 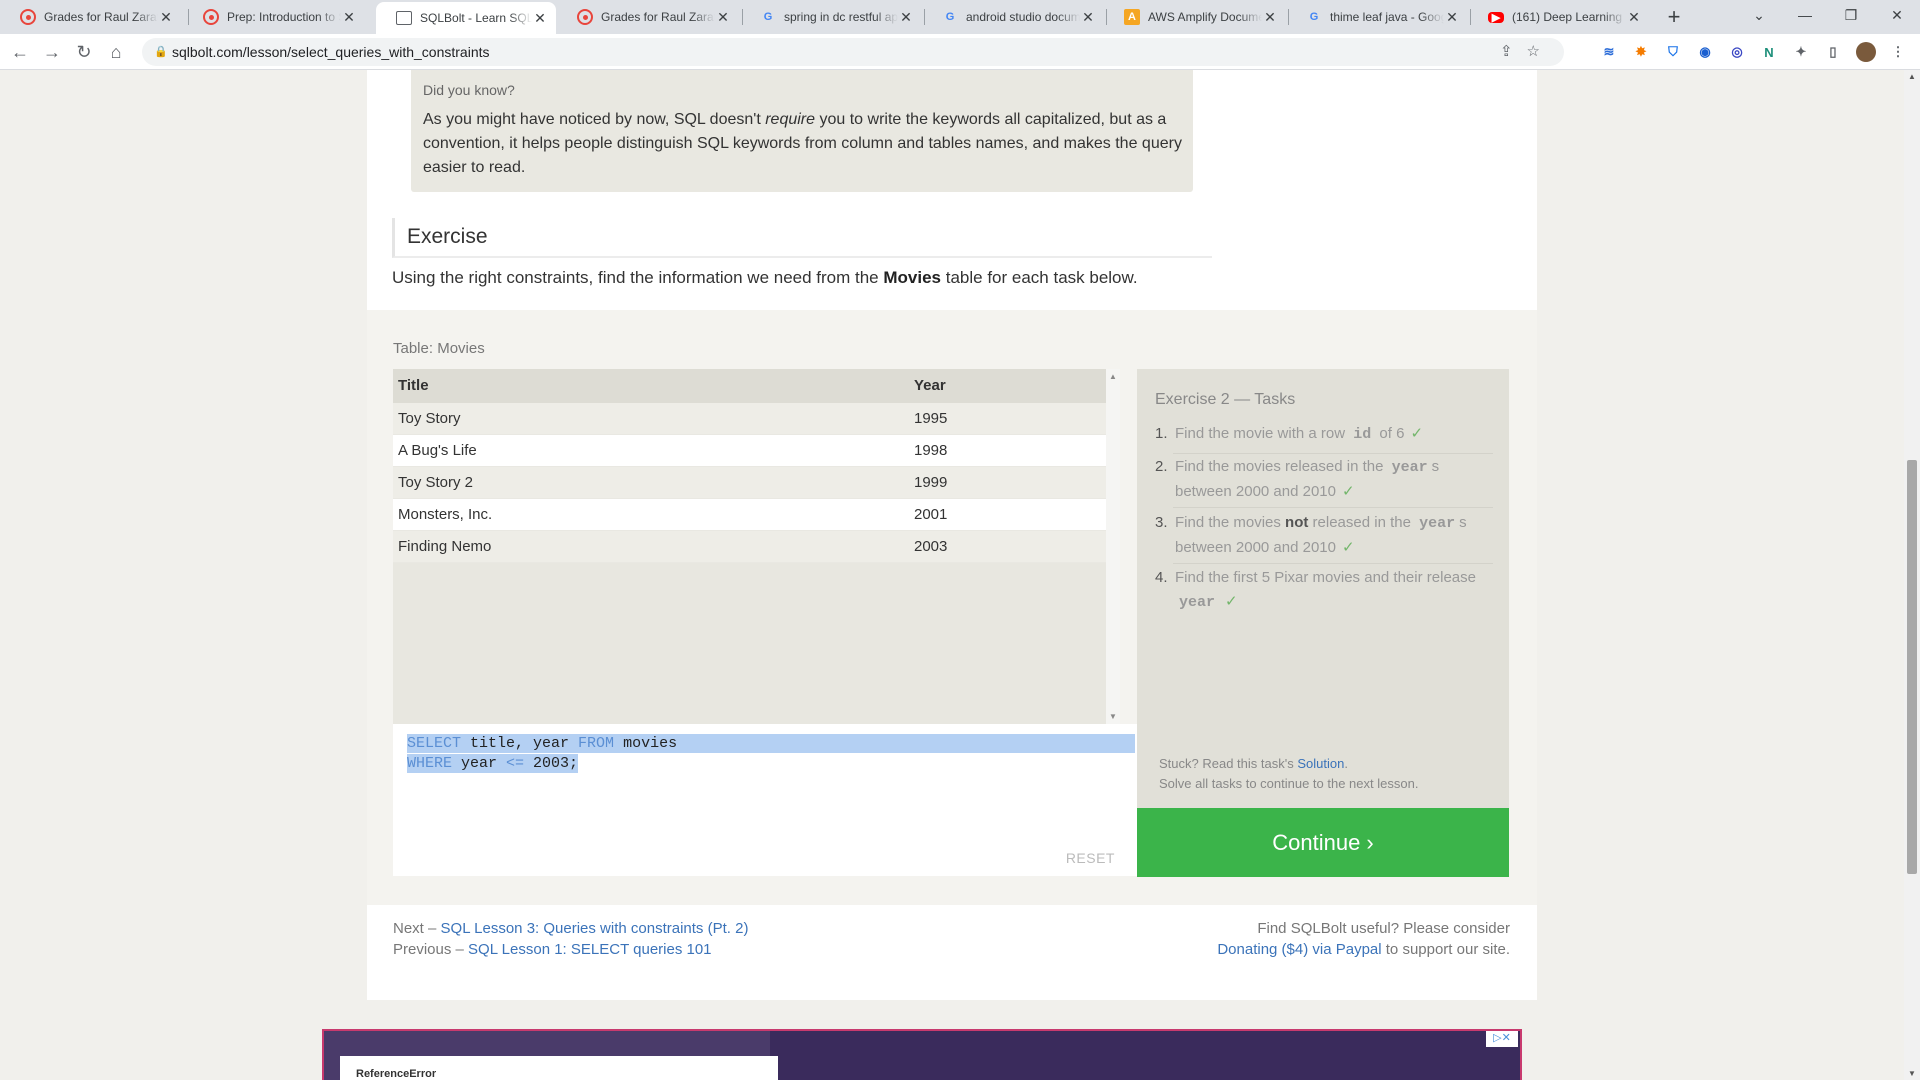 I want to click on tab-spring: G spring in dc restful api ✕, so click(x=831, y=17).